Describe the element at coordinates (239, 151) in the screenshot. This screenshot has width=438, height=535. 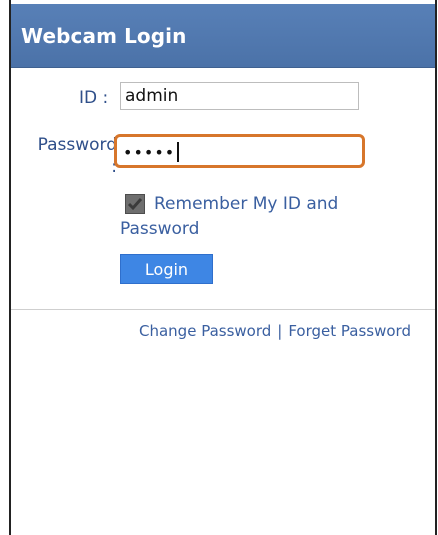
I see `password-input: •••••` at that location.